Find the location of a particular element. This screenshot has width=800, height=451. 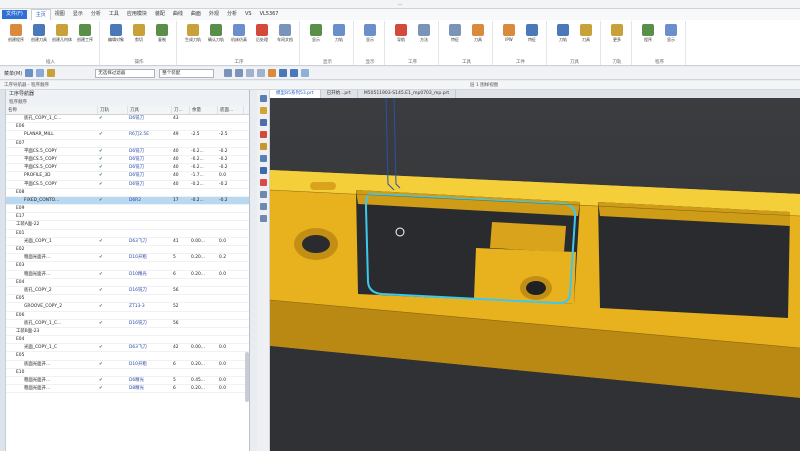

navigator-scrollbar is located at coordinates (247, 377).